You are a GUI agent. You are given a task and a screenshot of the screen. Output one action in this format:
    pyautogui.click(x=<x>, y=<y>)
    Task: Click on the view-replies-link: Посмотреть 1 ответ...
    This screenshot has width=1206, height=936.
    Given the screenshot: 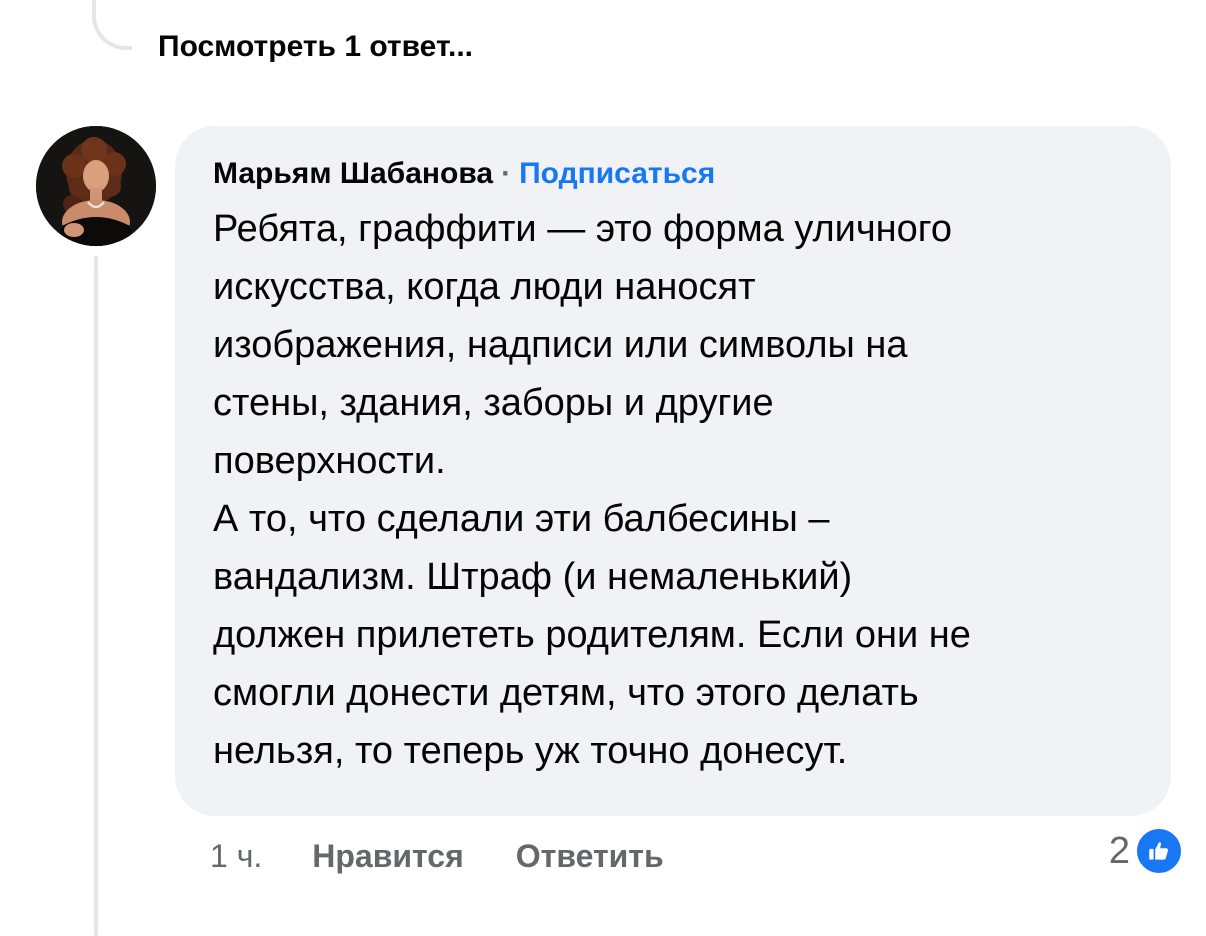 What is the action you would take?
    pyautogui.click(x=315, y=47)
    